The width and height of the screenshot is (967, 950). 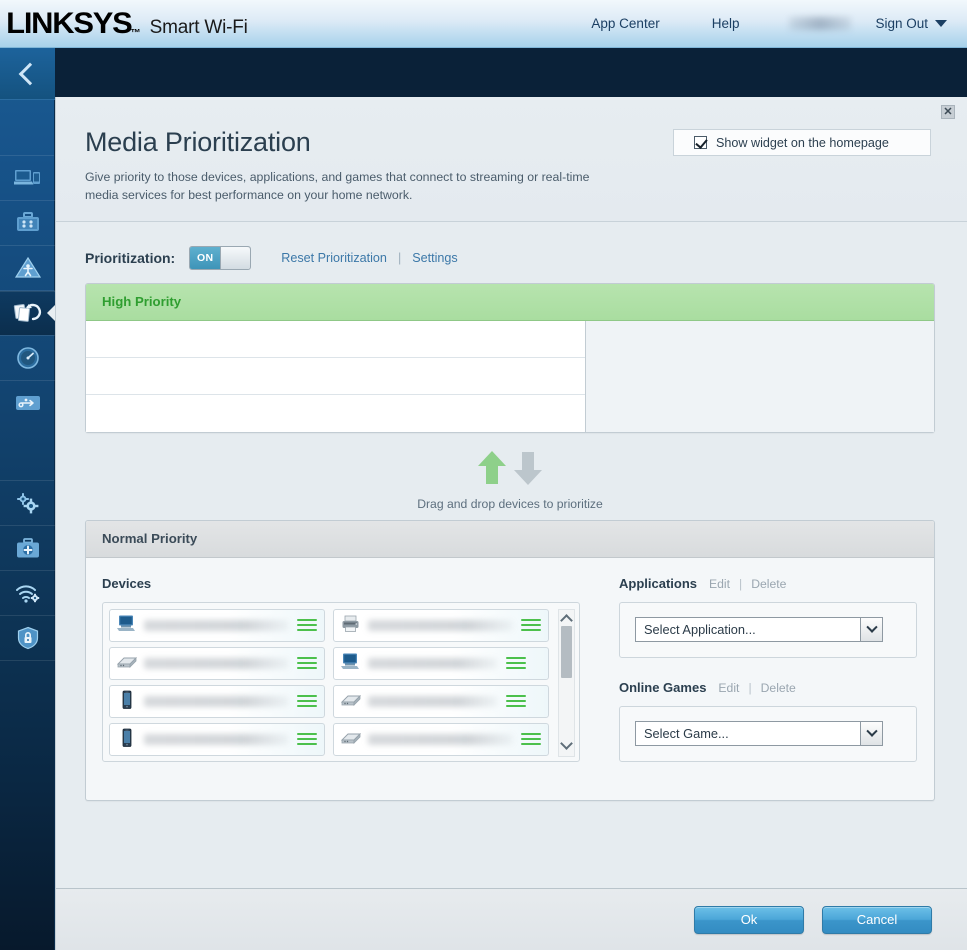 I want to click on high-priority-bandwidth-area, so click(x=760, y=376).